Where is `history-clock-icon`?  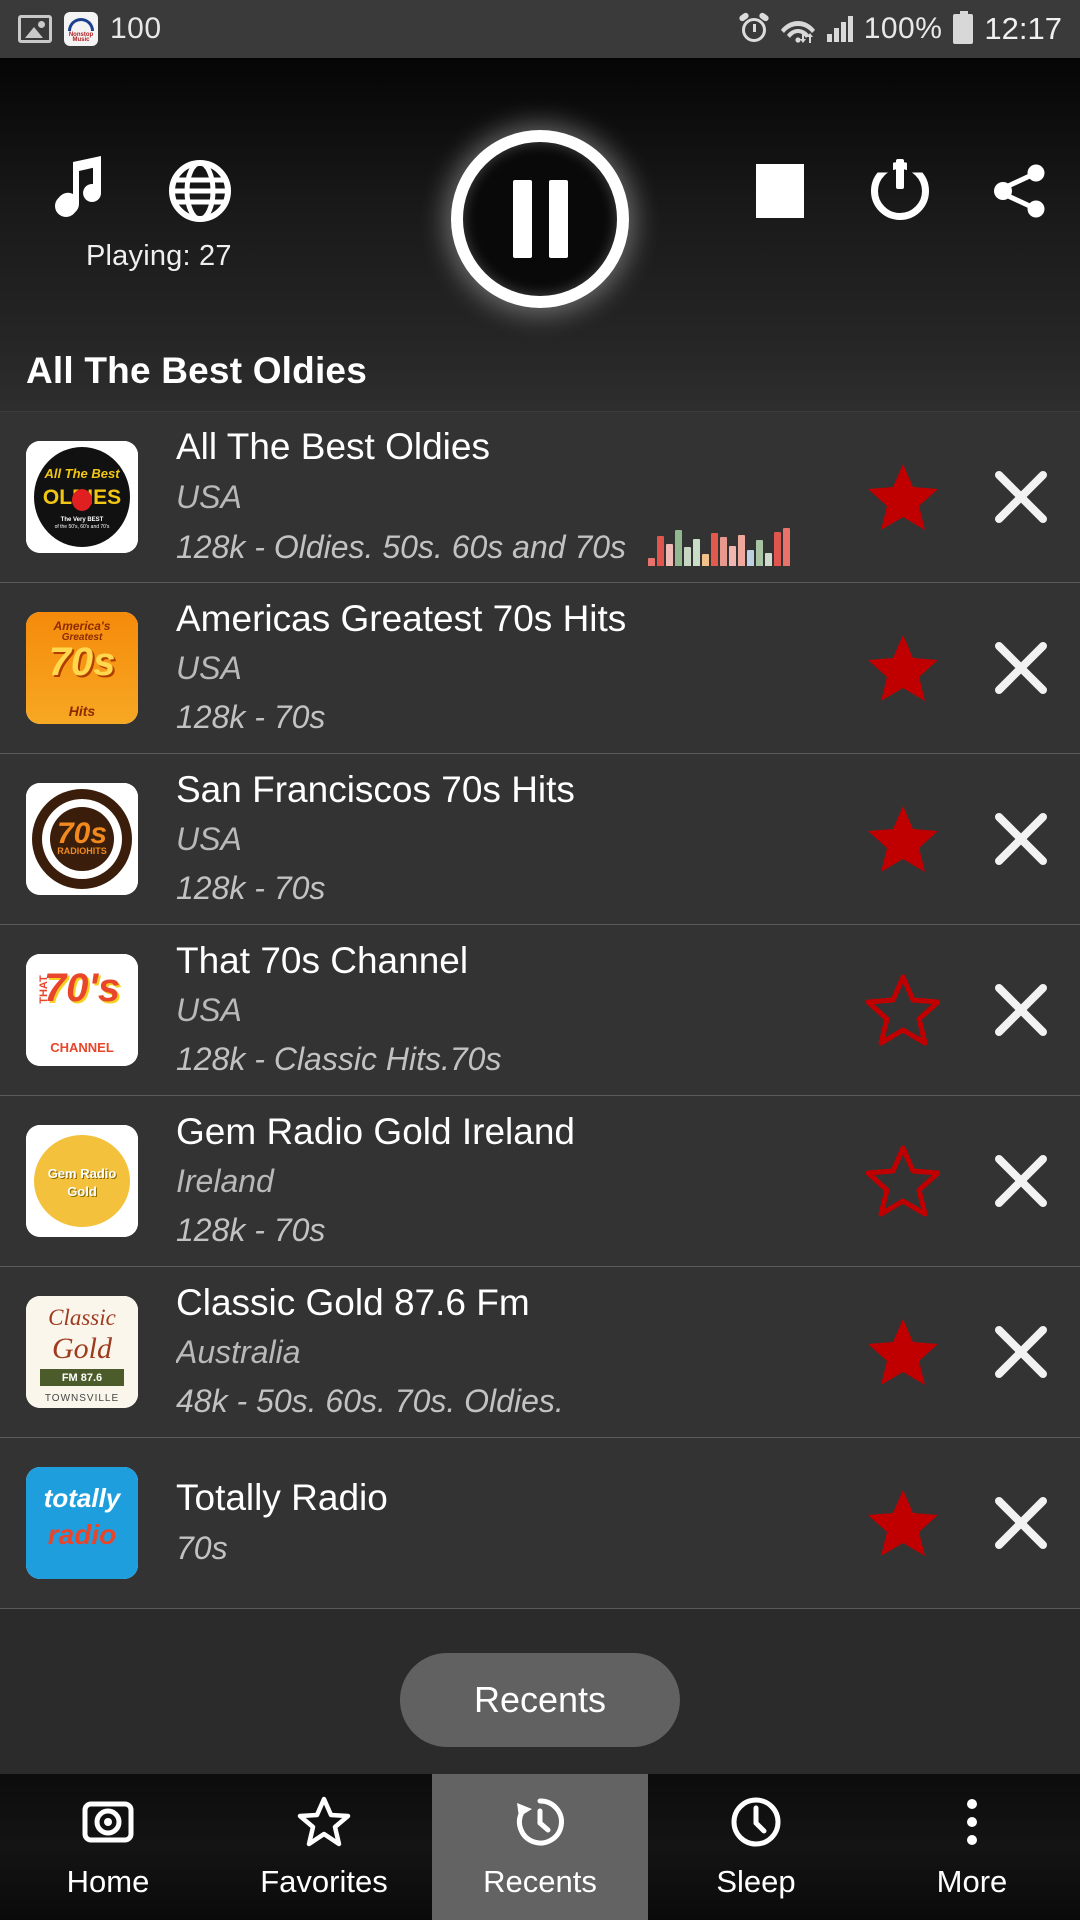 history-clock-icon is located at coordinates (540, 1822).